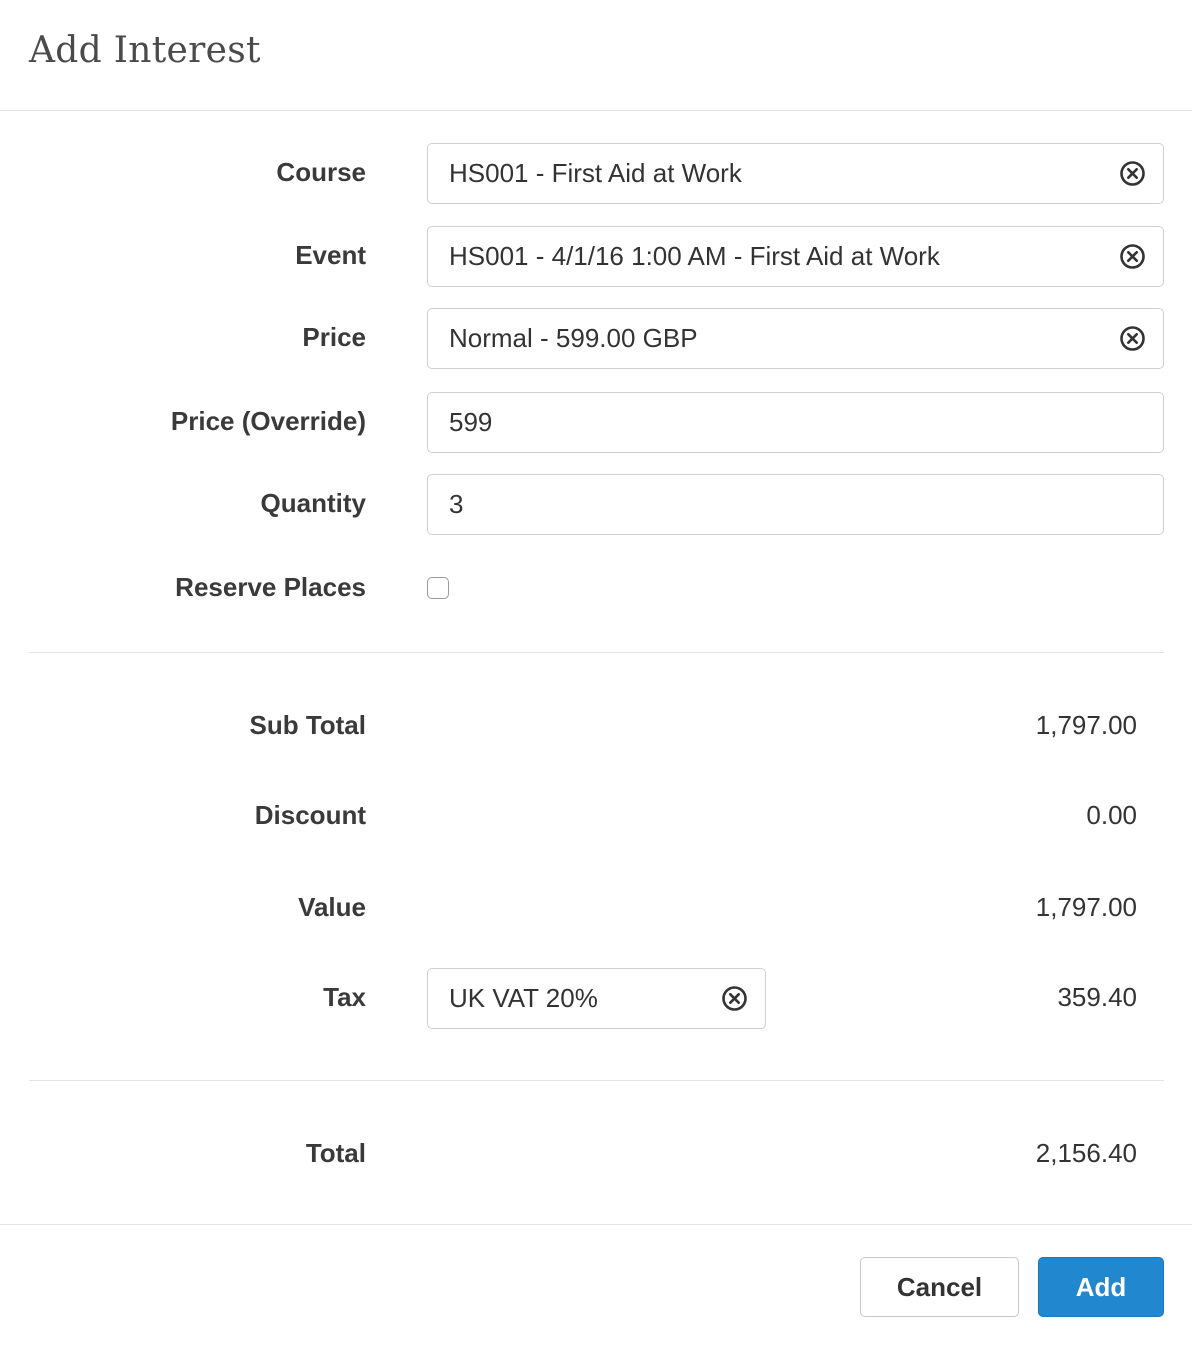 The image size is (1192, 1346). Describe the element at coordinates (596, 1080) in the screenshot. I see `summary-divider` at that location.